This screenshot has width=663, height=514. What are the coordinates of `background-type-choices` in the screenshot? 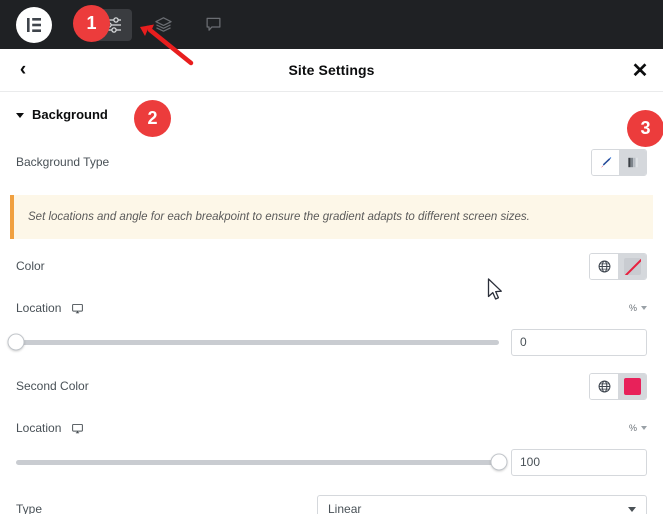 It's located at (619, 162).